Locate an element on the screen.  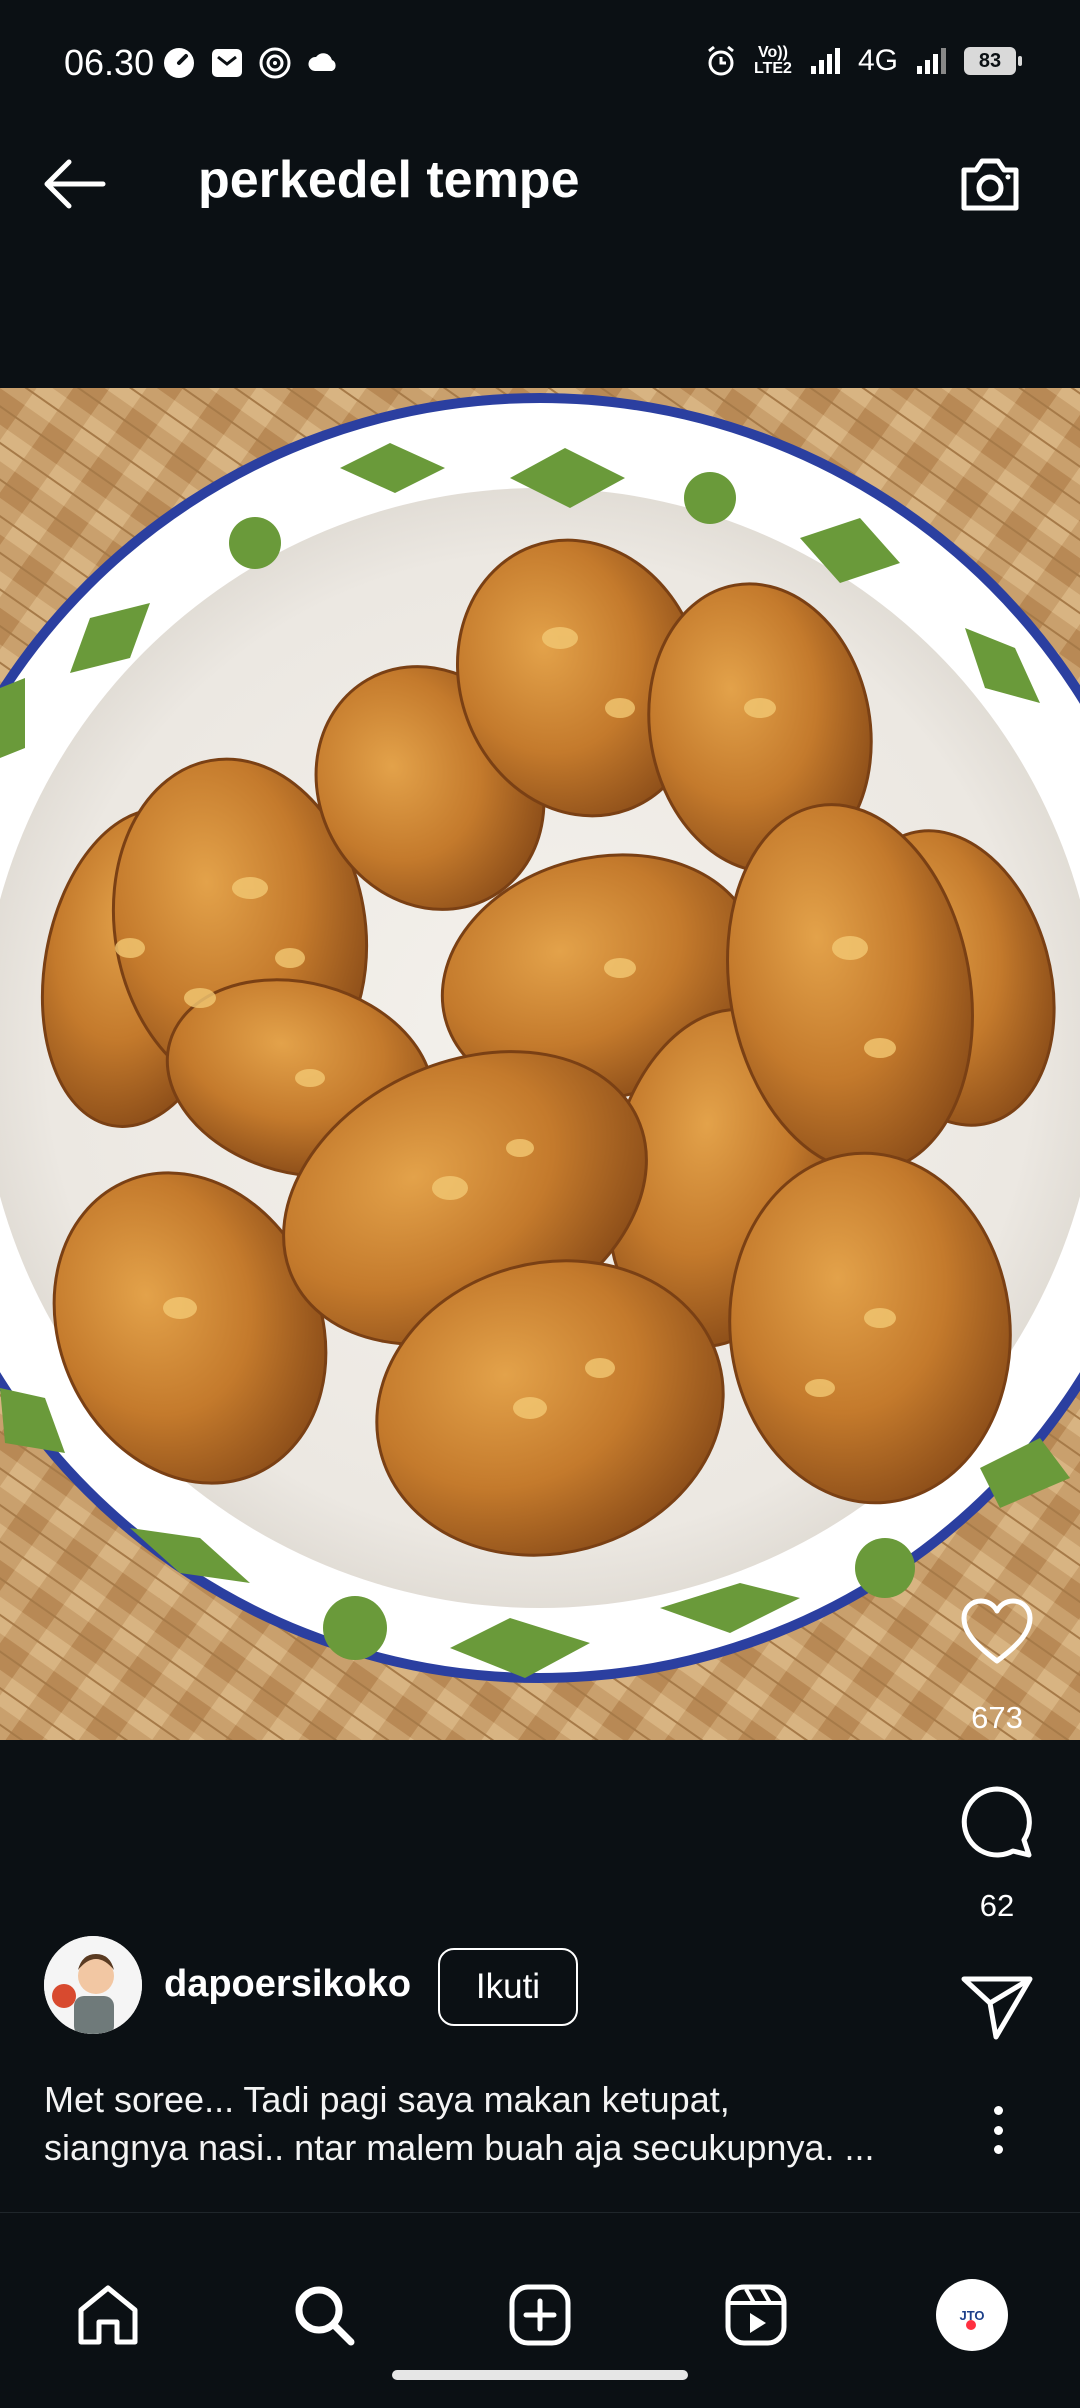
create-icon is located at coordinates (540, 2315).